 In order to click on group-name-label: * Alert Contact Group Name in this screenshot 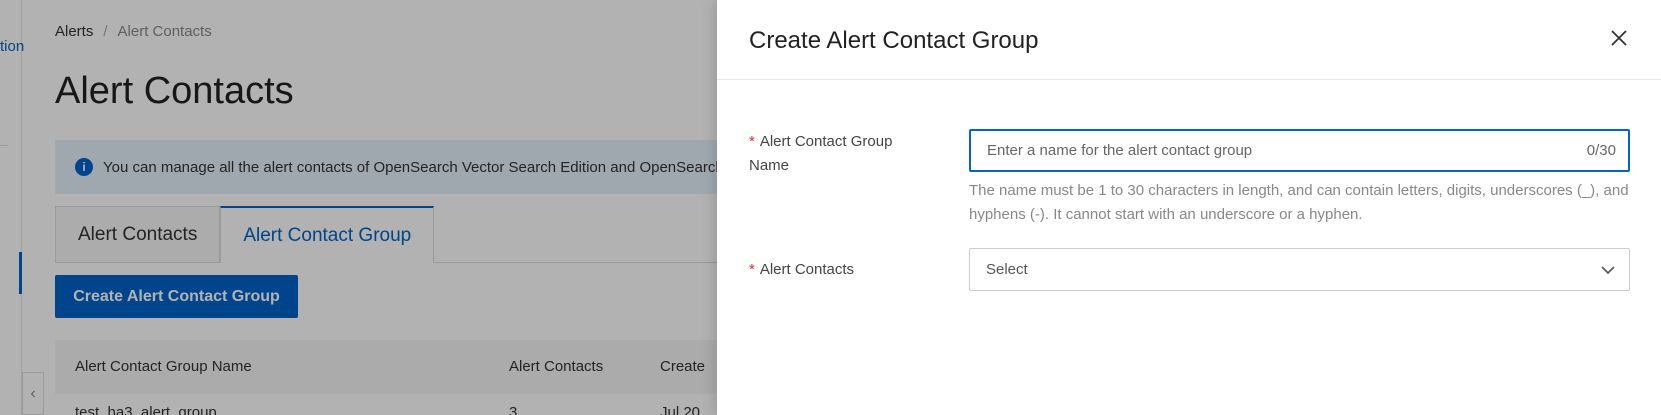, I will do `click(839, 154)`.